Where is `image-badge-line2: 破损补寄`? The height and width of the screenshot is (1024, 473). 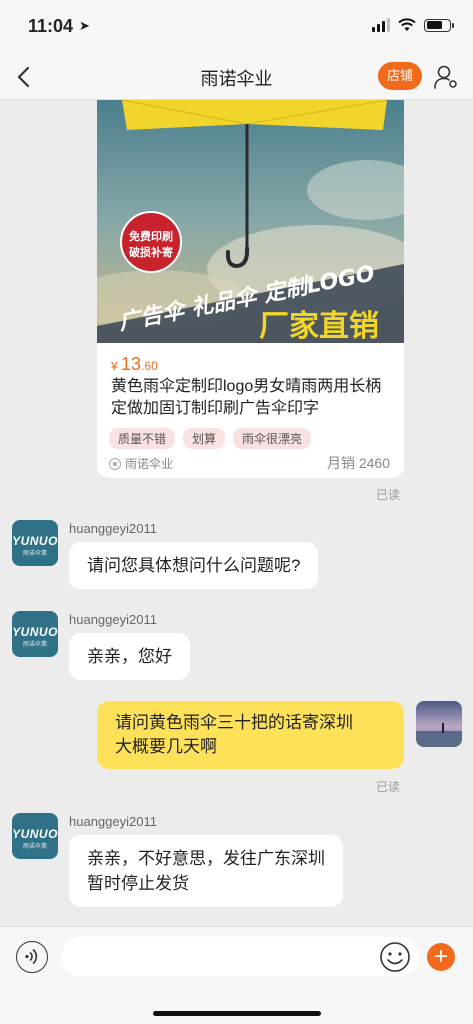 image-badge-line2: 破损补寄 is located at coordinates (151, 252).